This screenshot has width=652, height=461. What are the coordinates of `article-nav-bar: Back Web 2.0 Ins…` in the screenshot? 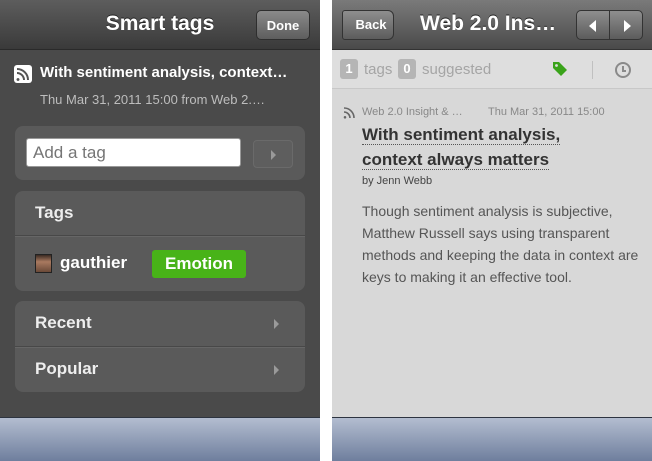 It's located at (492, 25).